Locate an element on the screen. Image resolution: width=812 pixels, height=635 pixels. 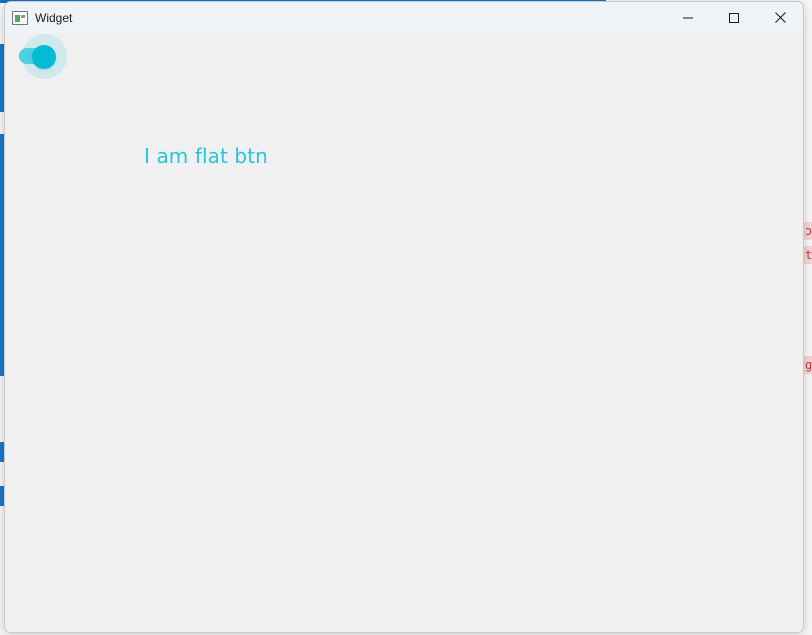
close-icon is located at coordinates (780, 17).